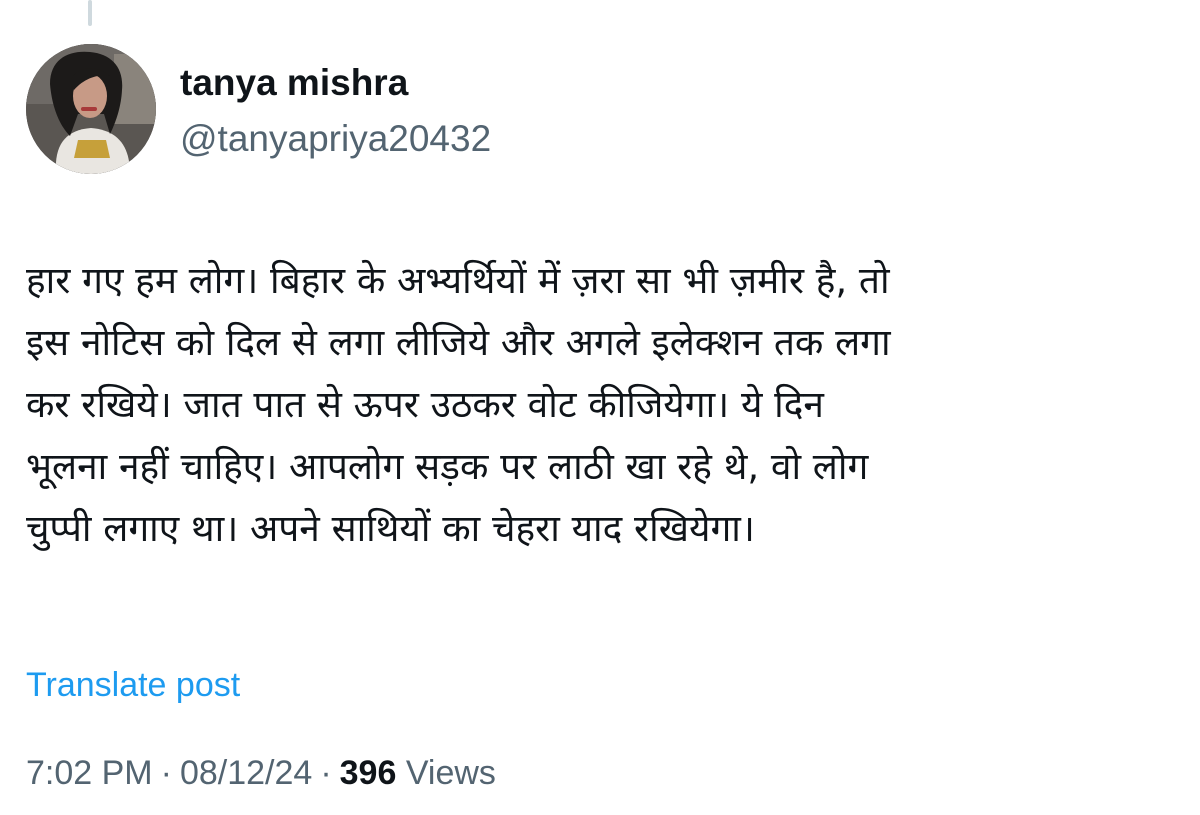 The image size is (1200, 815). Describe the element at coordinates (335, 83) in the screenshot. I see `author-display-name: tanya mishra` at that location.